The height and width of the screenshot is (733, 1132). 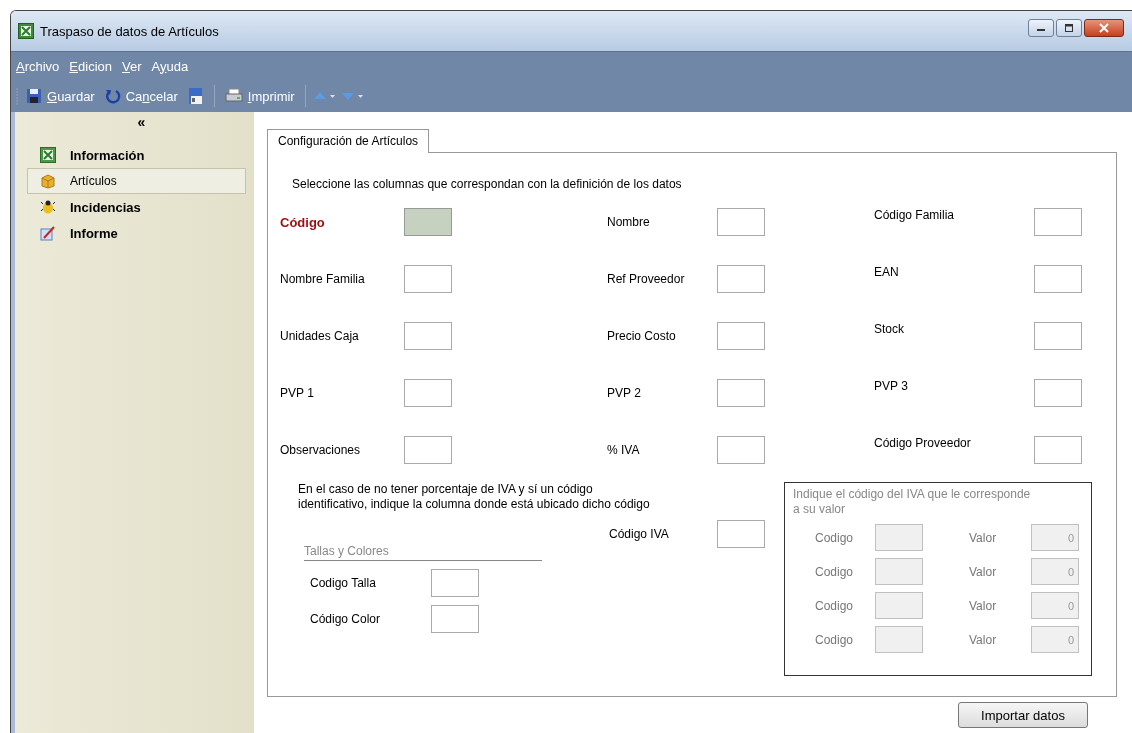 I want to click on instruction-text: Seleccione las columnas que correspondan con la definición de los datos, so click(x=487, y=184).